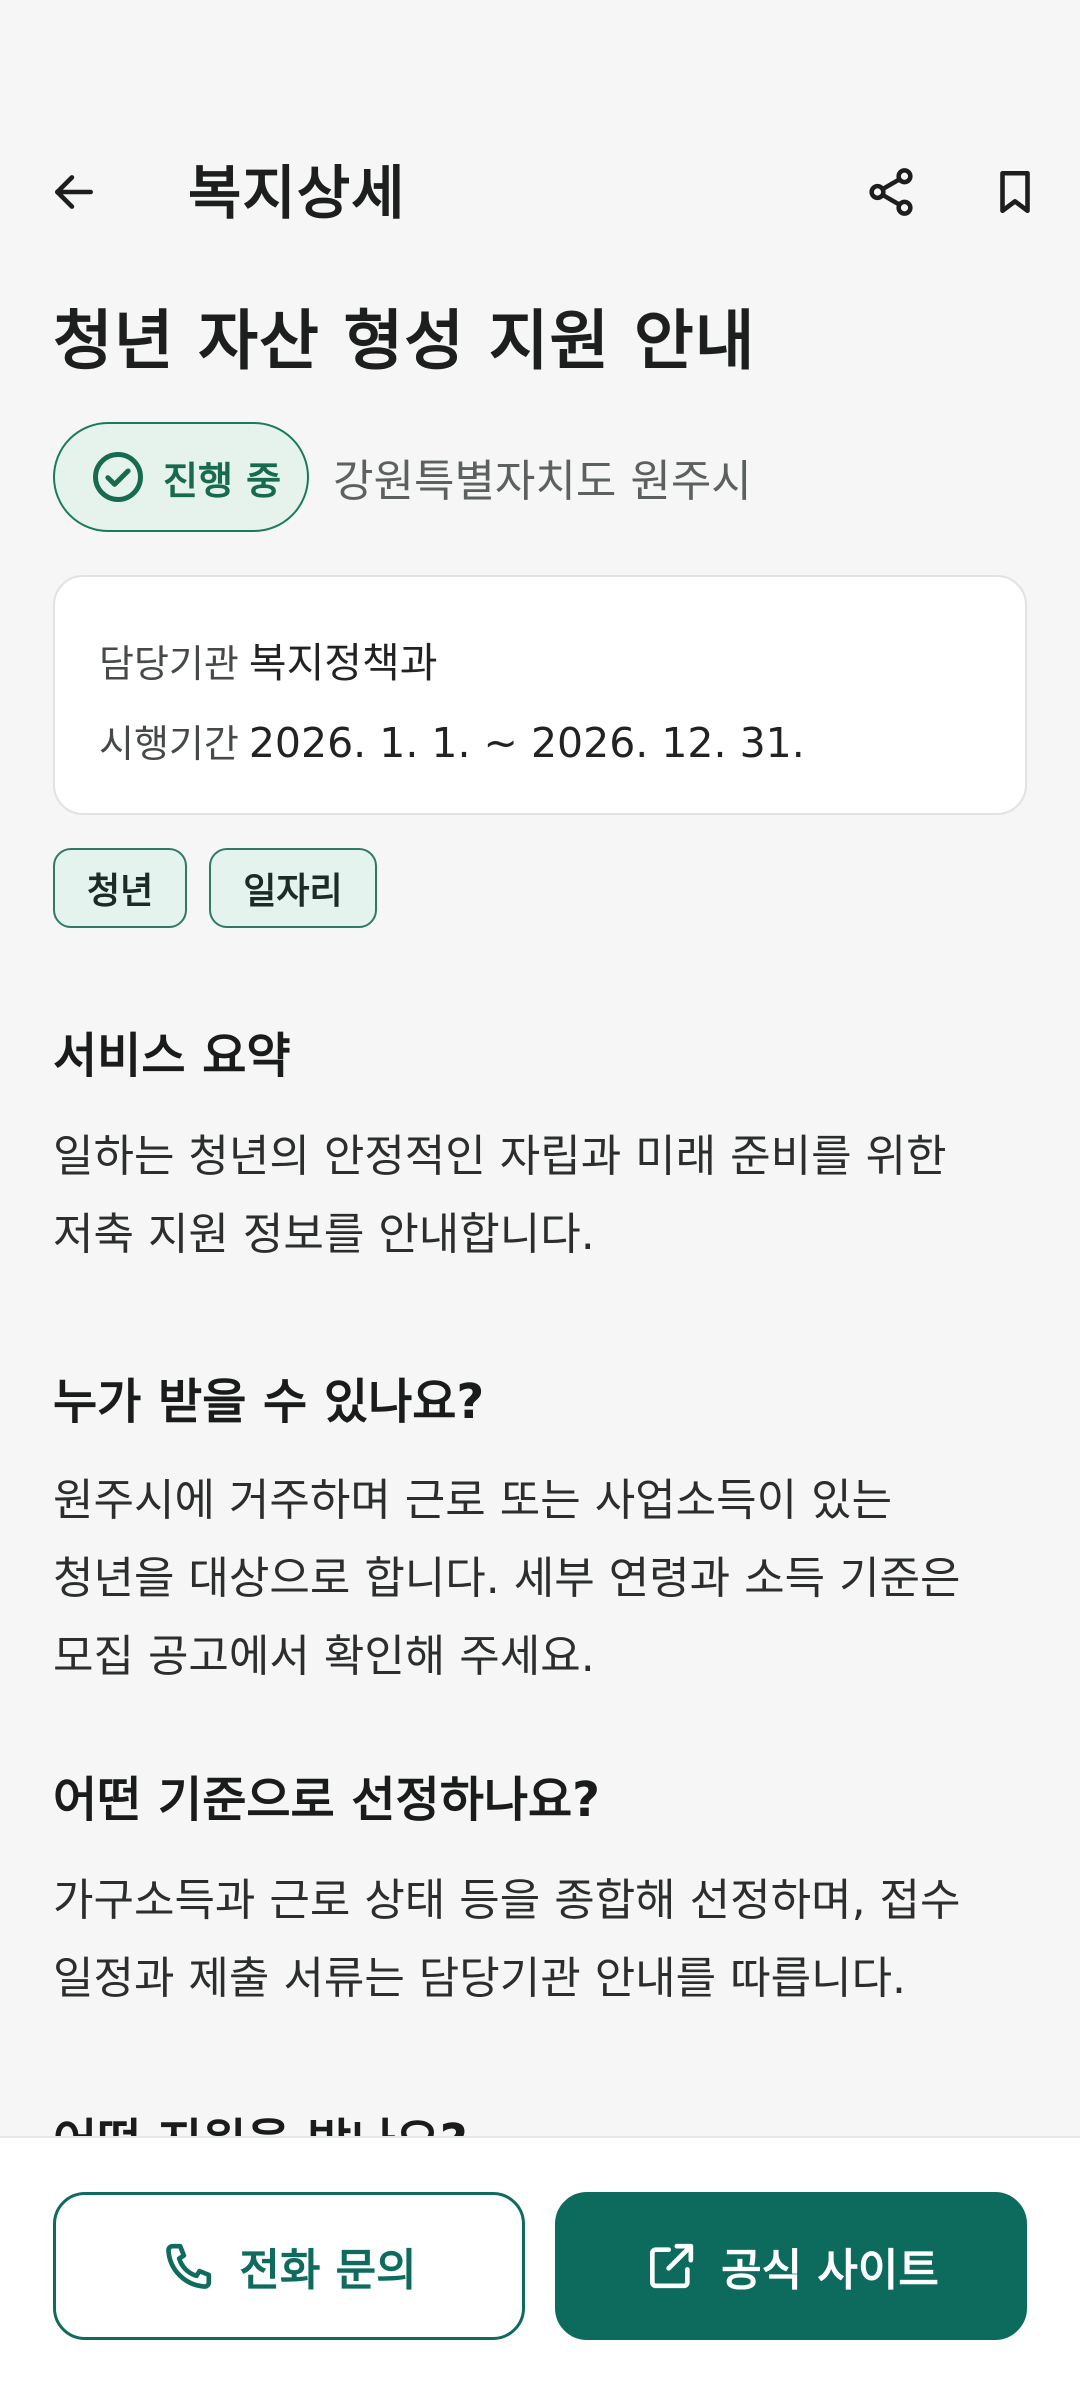 The height and width of the screenshot is (2402, 1080). I want to click on status-label: 진행 중, so click(222, 480).